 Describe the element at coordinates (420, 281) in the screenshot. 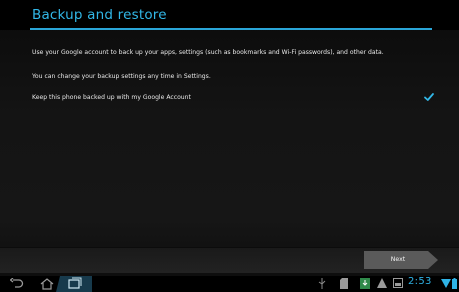

I see `status-time: 2:53` at that location.